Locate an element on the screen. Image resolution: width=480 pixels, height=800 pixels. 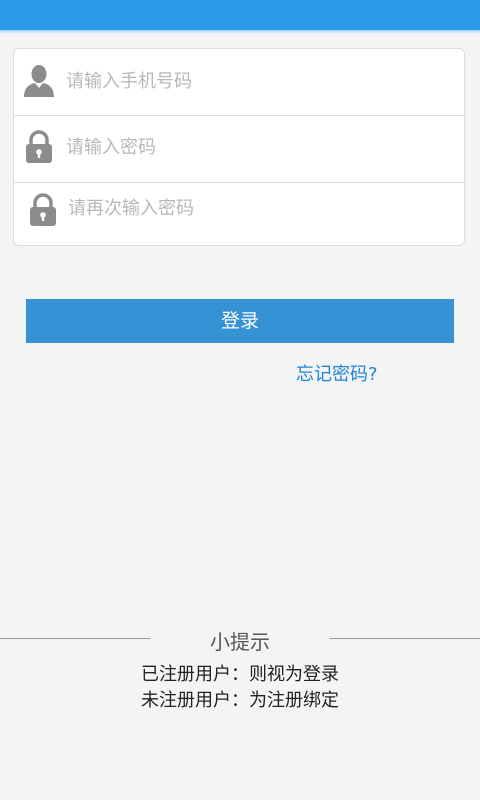
status-bar is located at coordinates (240, 17).